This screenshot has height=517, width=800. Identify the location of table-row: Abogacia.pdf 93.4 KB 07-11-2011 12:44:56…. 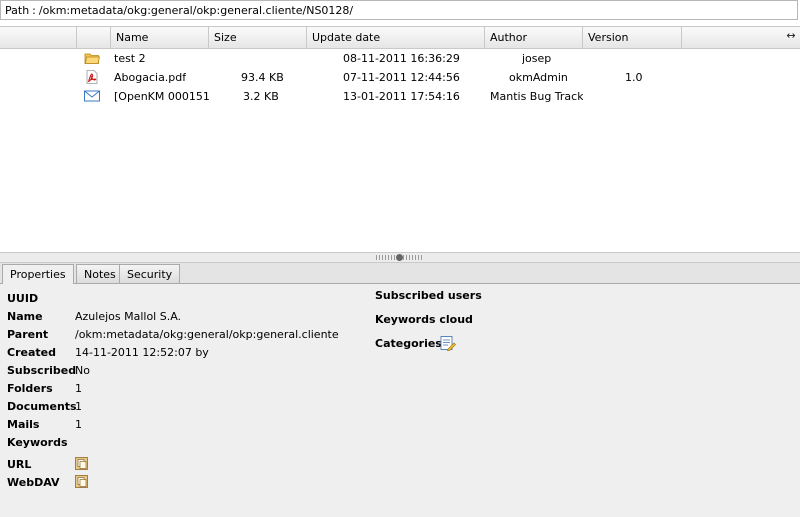
(400, 77).